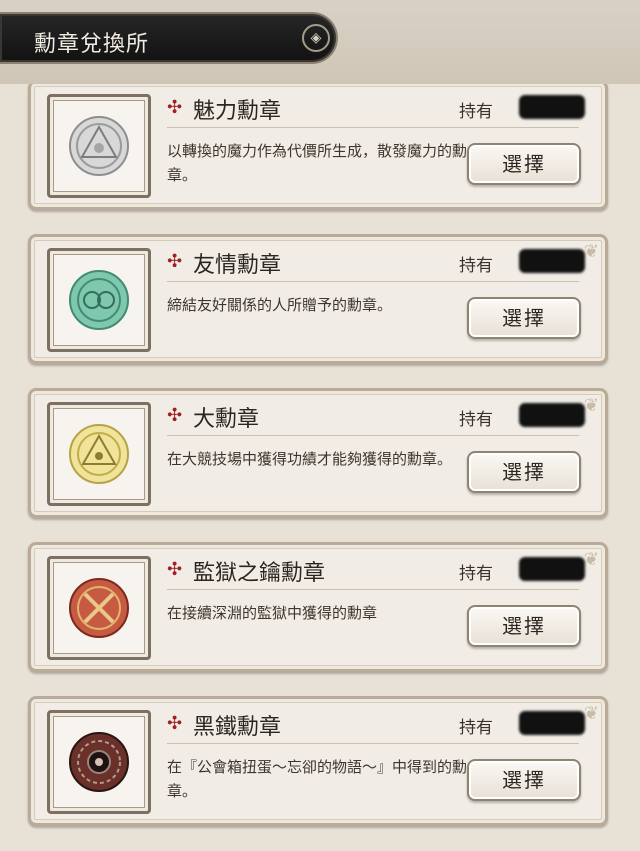 This screenshot has width=640, height=851. What do you see at coordinates (92, 44) in the screenshot?
I see `page-title: 勳章兌換所` at bounding box center [92, 44].